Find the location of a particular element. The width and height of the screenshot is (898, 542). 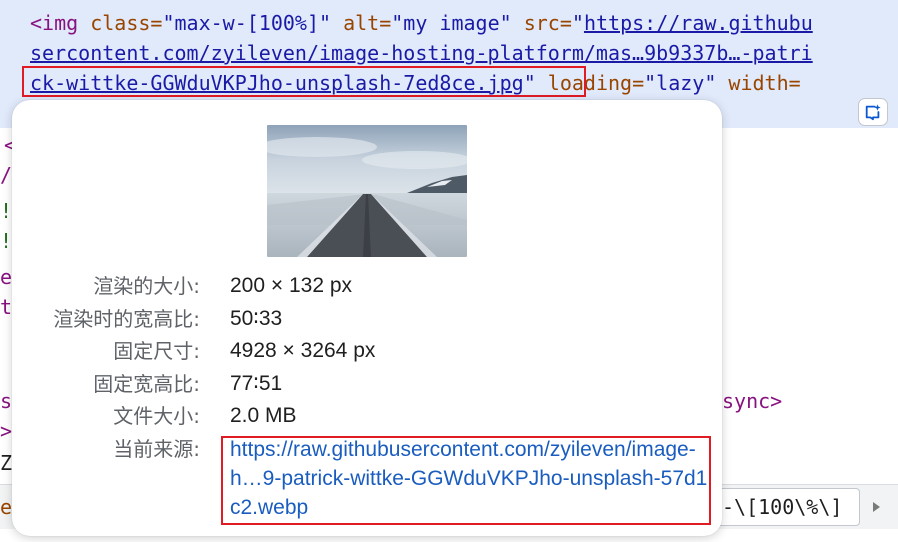

code-fragment-left: s is located at coordinates (6, 401).